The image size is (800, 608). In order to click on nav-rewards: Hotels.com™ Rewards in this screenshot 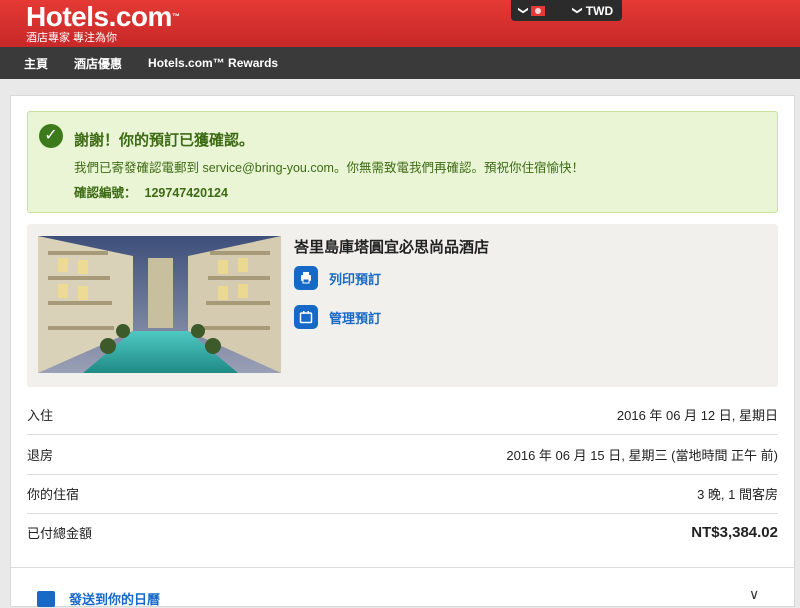, I will do `click(213, 63)`.